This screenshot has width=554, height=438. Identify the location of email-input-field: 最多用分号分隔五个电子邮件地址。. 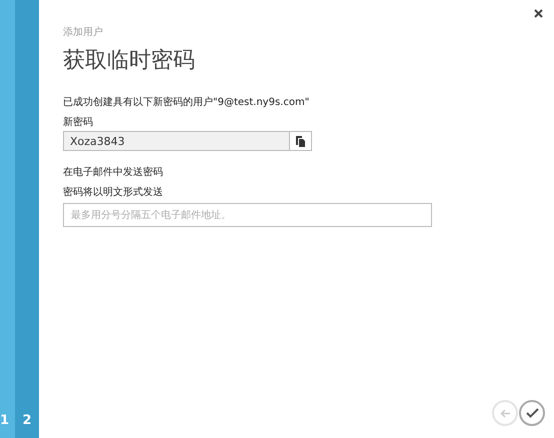
(247, 215).